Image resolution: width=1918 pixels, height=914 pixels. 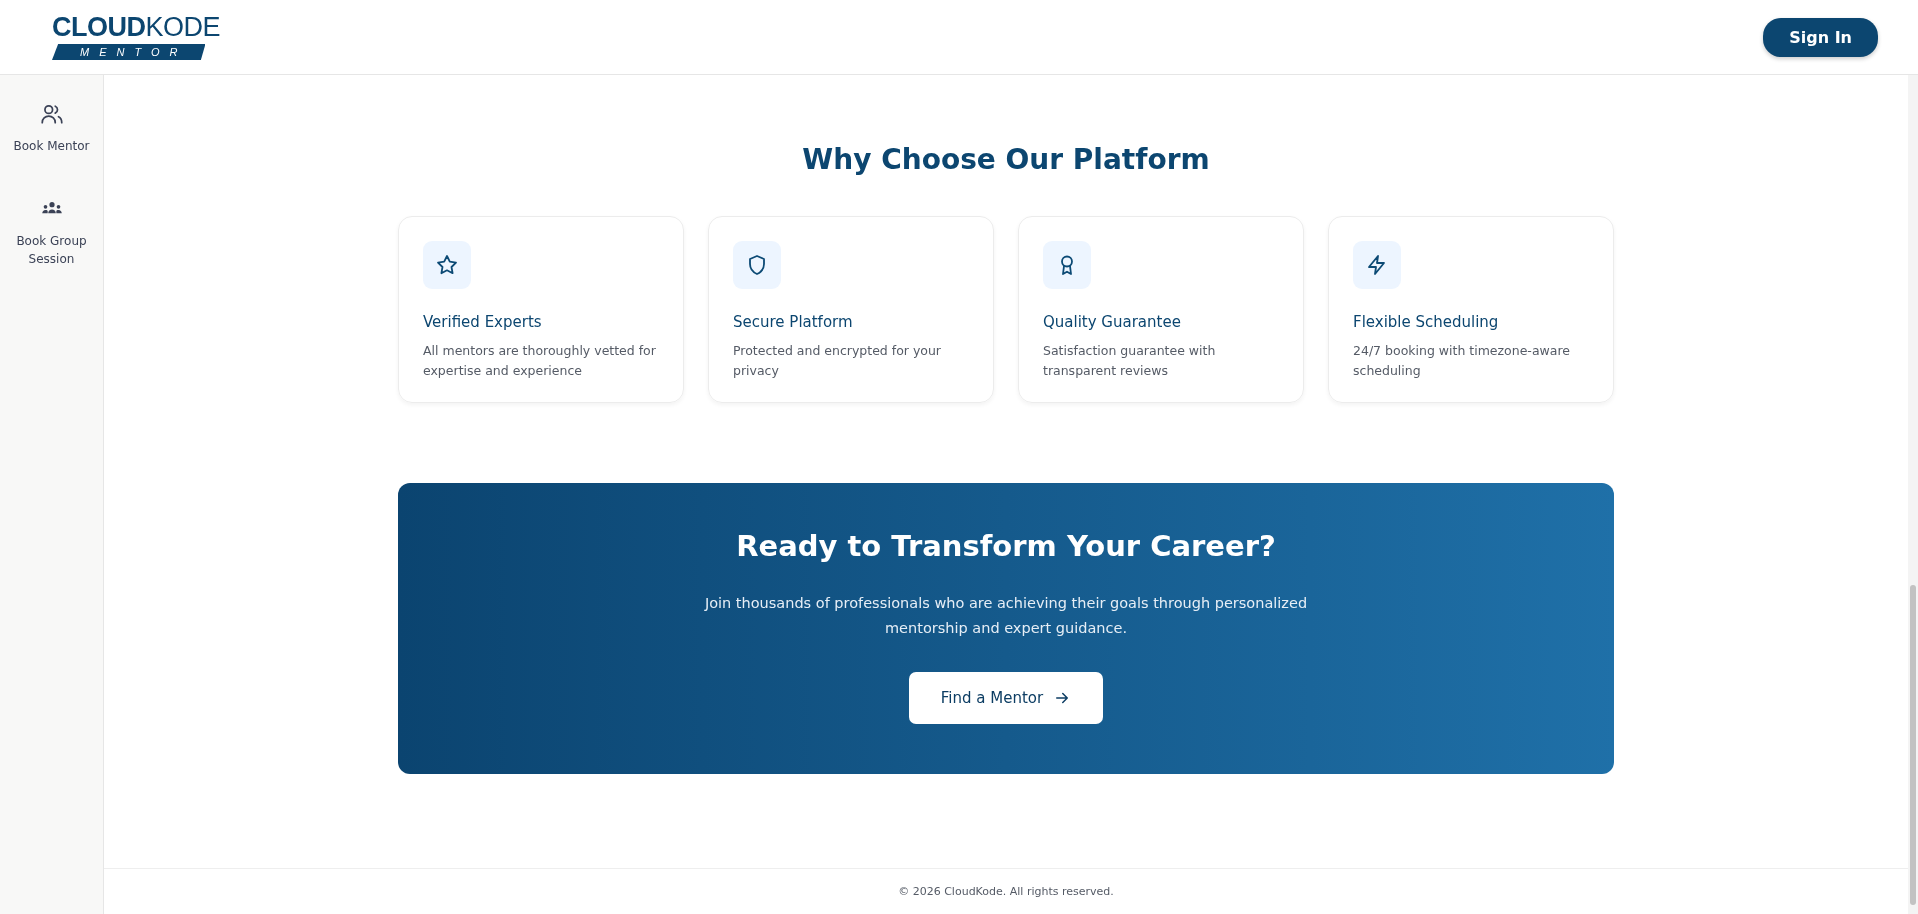 What do you see at coordinates (1112, 322) in the screenshot?
I see `card-title: Quality Guarantee` at bounding box center [1112, 322].